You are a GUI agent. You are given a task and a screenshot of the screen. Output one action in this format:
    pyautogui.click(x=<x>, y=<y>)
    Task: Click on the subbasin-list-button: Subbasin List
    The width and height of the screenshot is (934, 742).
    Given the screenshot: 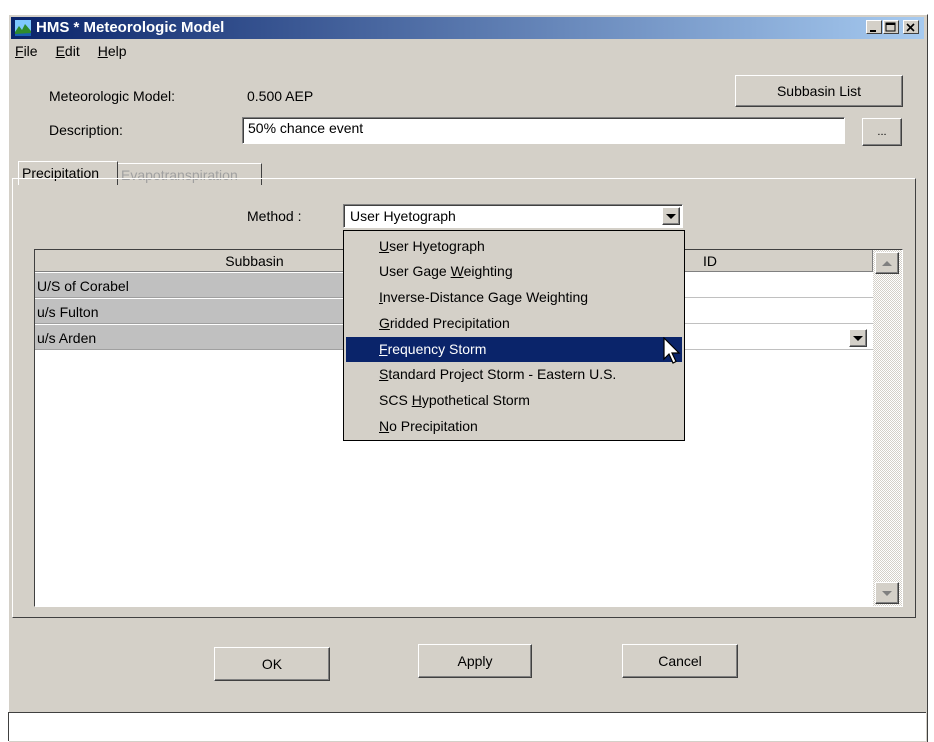 What is the action you would take?
    pyautogui.click(x=819, y=91)
    